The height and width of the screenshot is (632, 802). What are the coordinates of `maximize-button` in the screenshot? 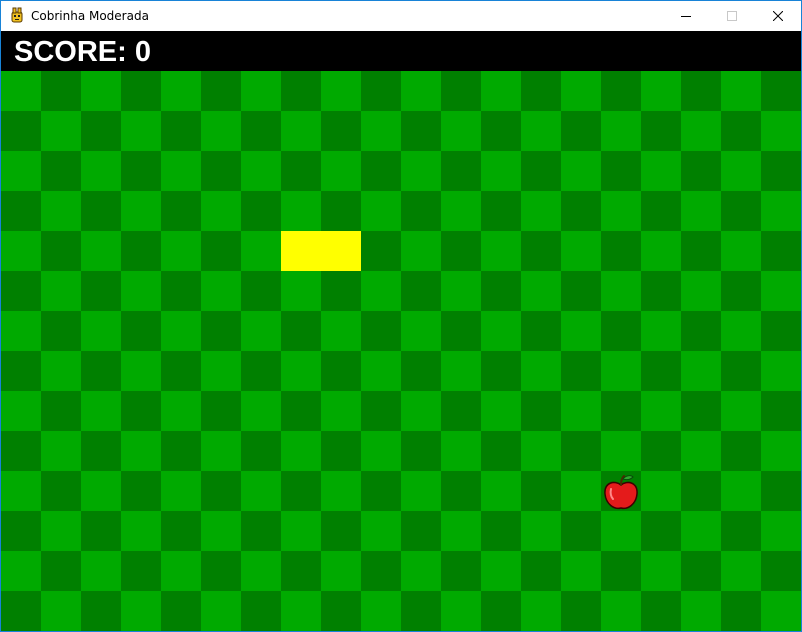 It's located at (732, 16).